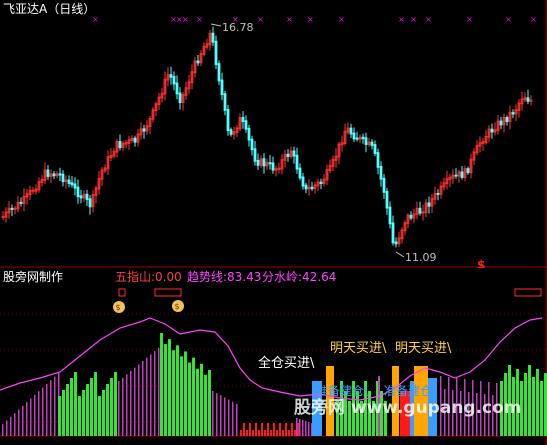 The width and height of the screenshot is (547, 445). I want to click on signal-markers: × × × × × × × × × × × × × × × ×, so click(314, 19).